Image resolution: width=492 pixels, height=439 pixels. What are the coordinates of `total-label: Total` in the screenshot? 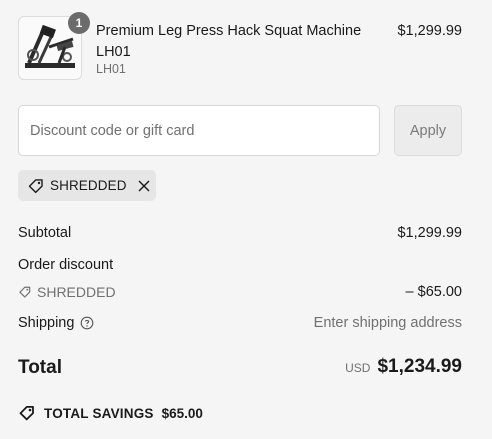 It's located at (40, 367).